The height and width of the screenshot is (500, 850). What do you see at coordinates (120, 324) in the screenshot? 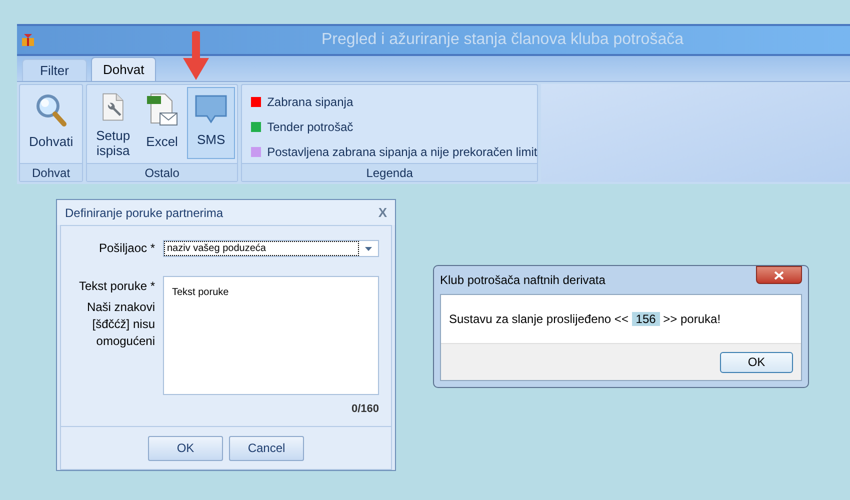
I see `note-text: Naši znakovi [šđčćž] nisu omogućeni` at bounding box center [120, 324].